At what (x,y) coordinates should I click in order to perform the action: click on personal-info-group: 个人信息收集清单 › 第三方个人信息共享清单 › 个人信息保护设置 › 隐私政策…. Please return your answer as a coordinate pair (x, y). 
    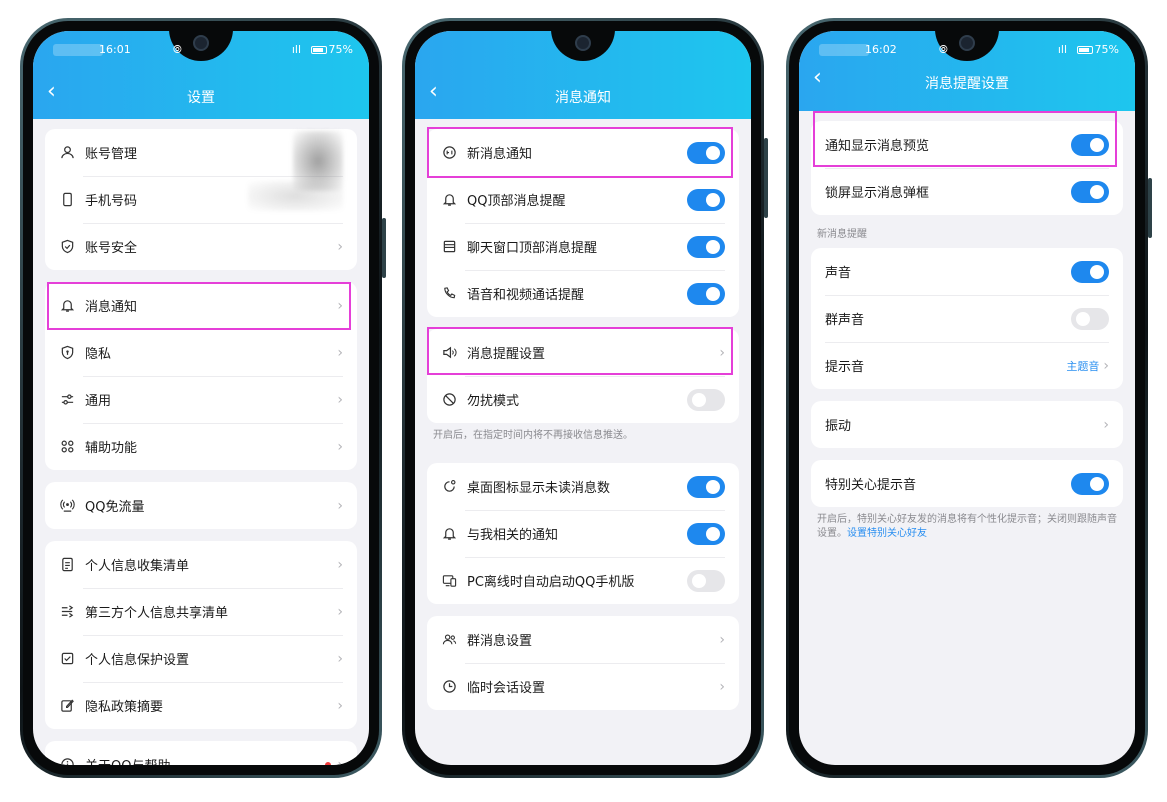
    Looking at the image, I should click on (201, 635).